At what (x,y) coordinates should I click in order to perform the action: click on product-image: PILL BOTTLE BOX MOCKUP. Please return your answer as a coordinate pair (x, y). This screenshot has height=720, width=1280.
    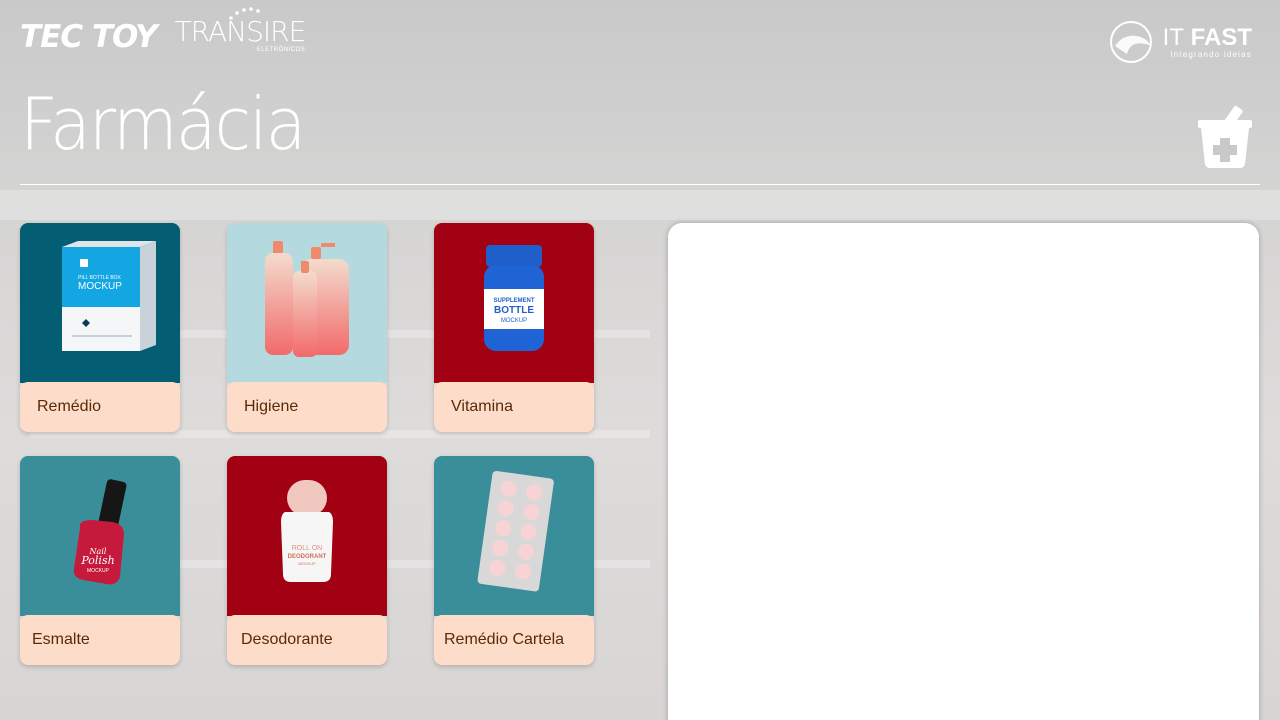
    Looking at the image, I should click on (100, 303).